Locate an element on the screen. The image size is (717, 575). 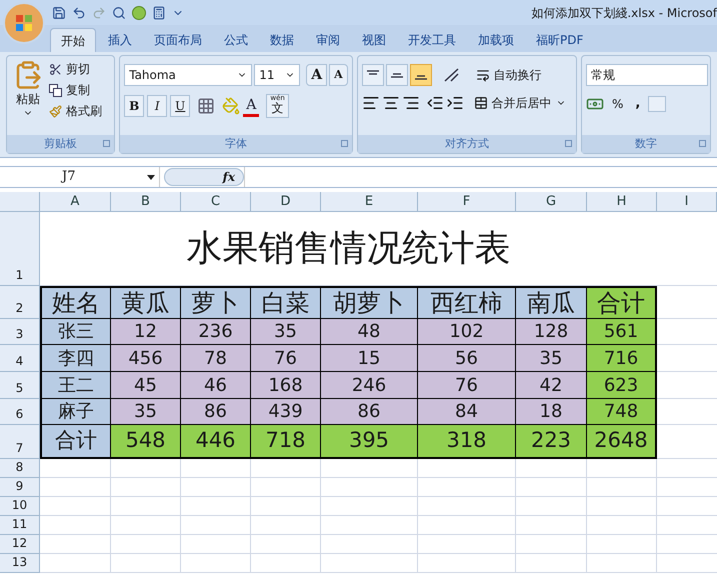
copy-button: 复制 is located at coordinates (75, 90).